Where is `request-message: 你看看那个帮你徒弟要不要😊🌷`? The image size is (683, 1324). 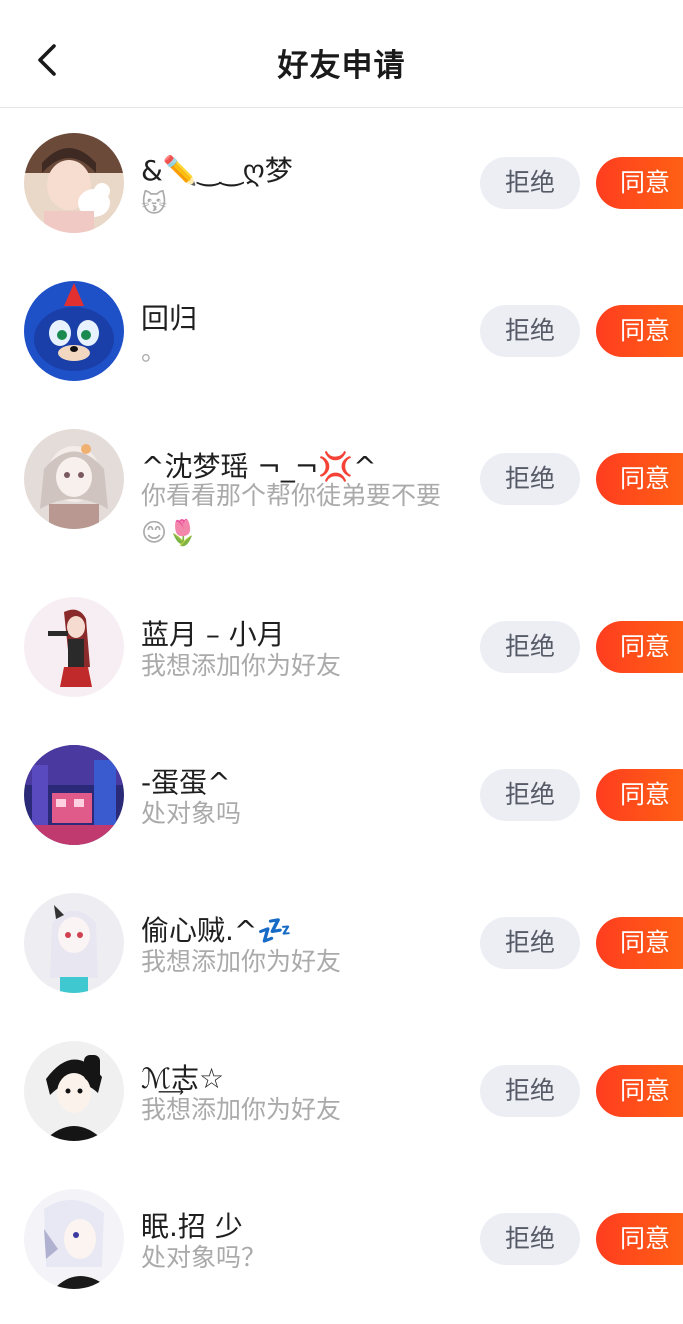 request-message: 你看看那个帮你徒弟要不要😊🌷 is located at coordinates (291, 514).